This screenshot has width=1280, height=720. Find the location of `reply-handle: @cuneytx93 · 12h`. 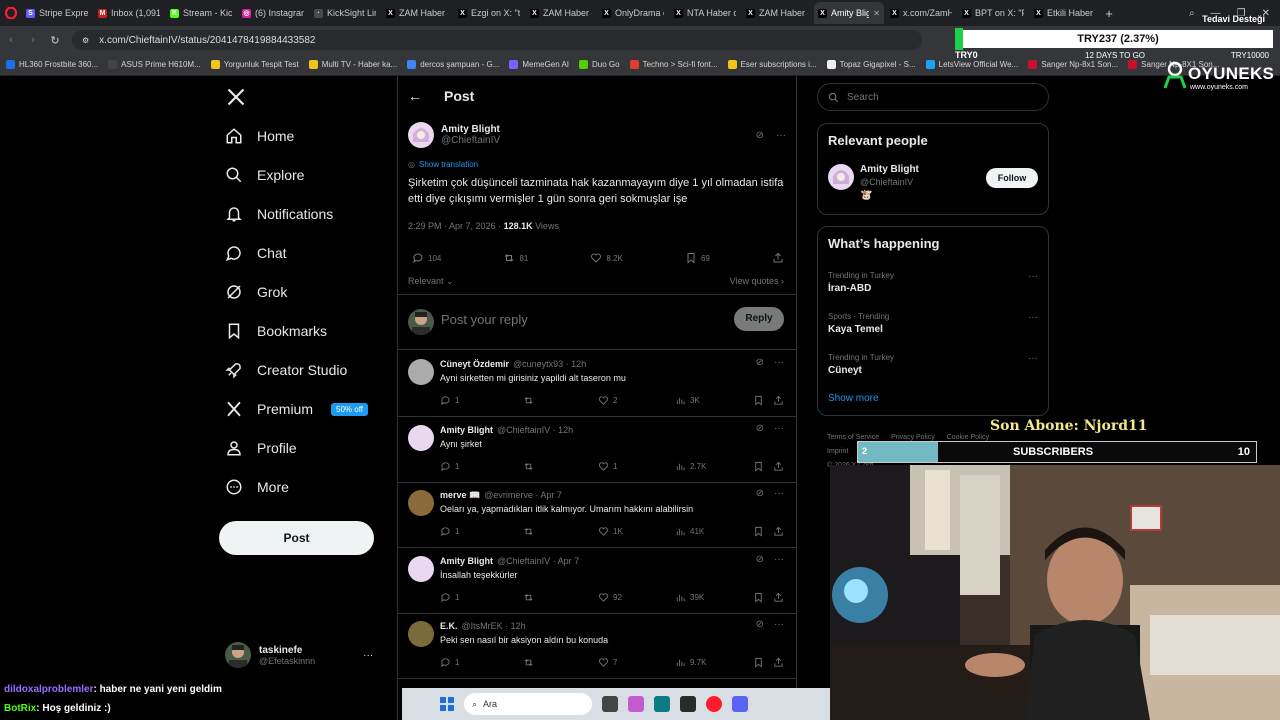

reply-handle: @cuneytx93 · 12h is located at coordinates (549, 364).